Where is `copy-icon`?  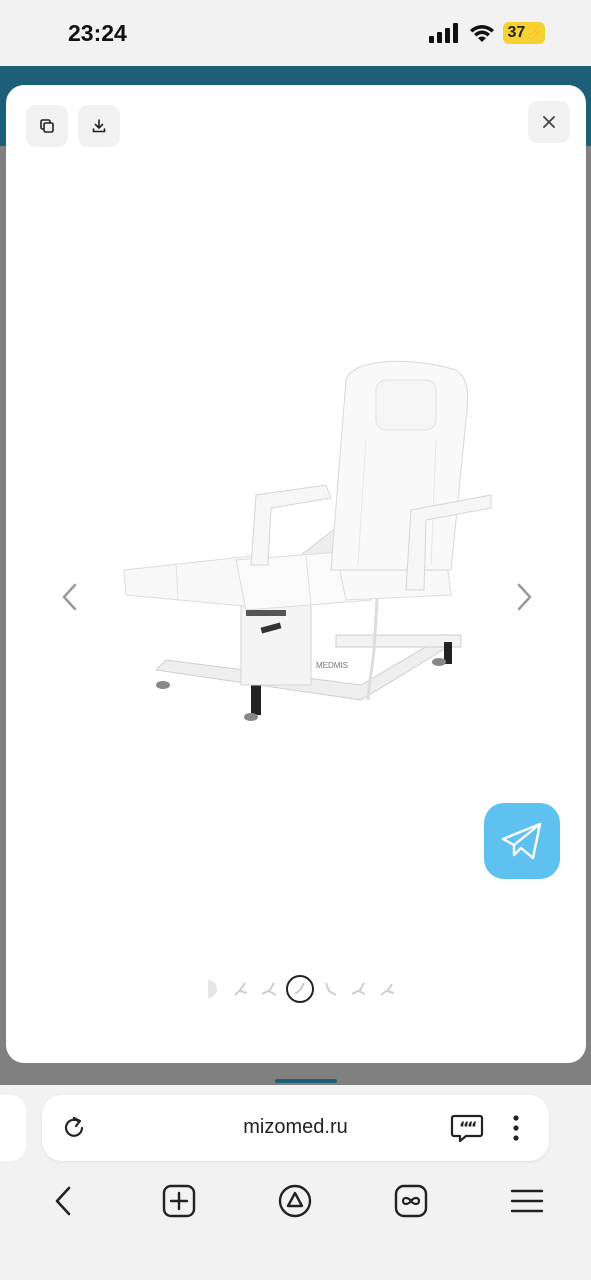 copy-icon is located at coordinates (47, 126).